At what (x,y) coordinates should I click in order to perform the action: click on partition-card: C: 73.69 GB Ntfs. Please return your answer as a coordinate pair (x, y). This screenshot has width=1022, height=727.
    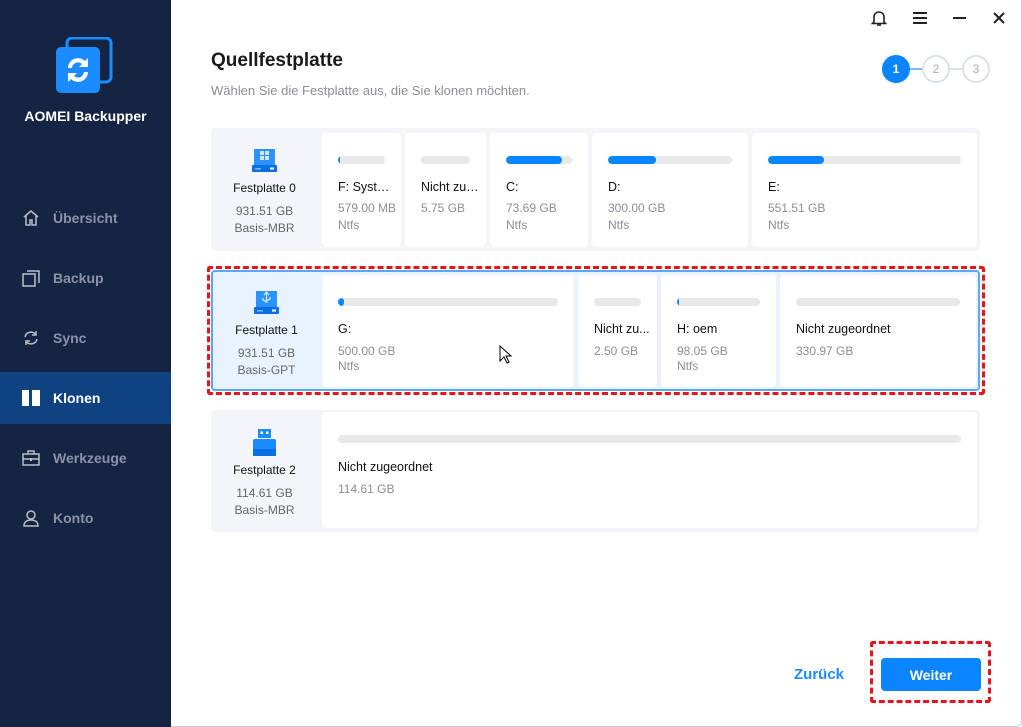
    Looking at the image, I should click on (539, 190).